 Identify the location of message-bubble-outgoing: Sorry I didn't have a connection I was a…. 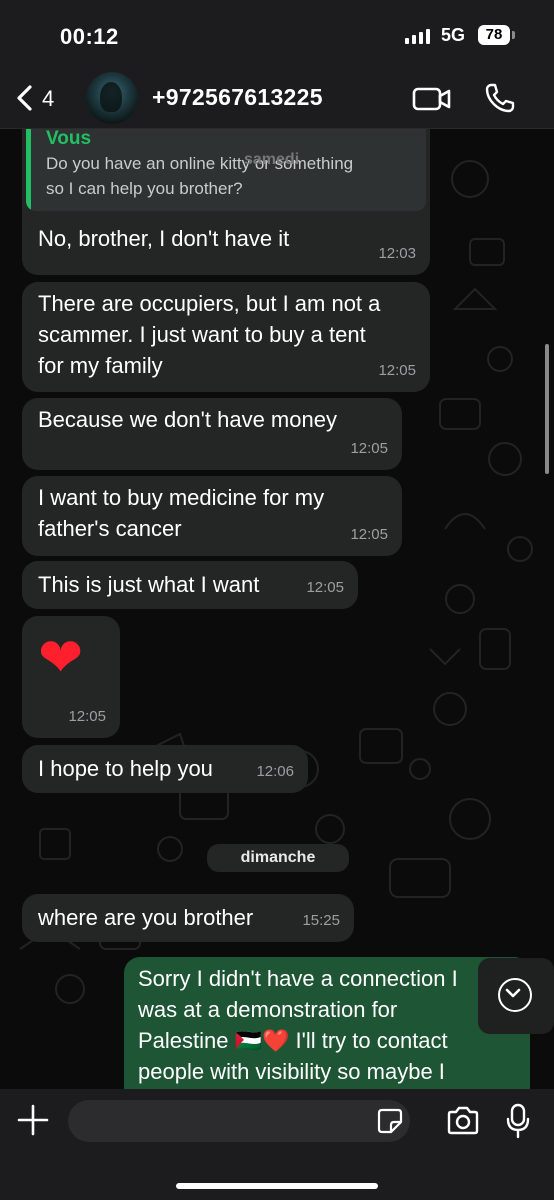
(327, 1023).